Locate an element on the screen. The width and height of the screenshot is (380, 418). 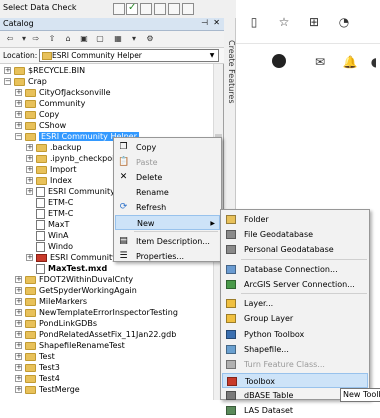
tree-item: + Test4 is located at coordinates (37, 378).